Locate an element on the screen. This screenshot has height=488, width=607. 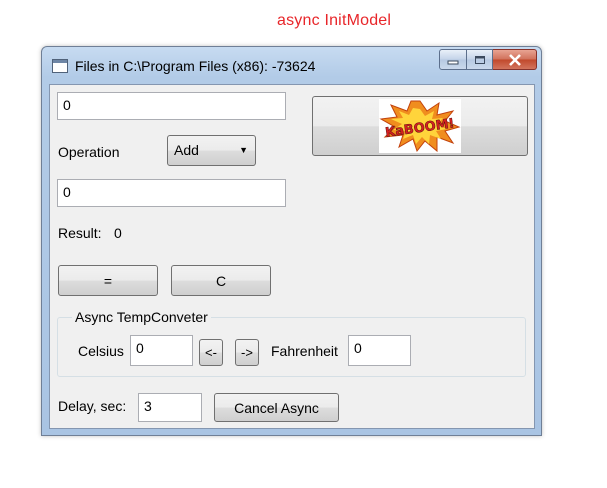
temp-converter-group-title: Async TempConveter is located at coordinates (141, 317).